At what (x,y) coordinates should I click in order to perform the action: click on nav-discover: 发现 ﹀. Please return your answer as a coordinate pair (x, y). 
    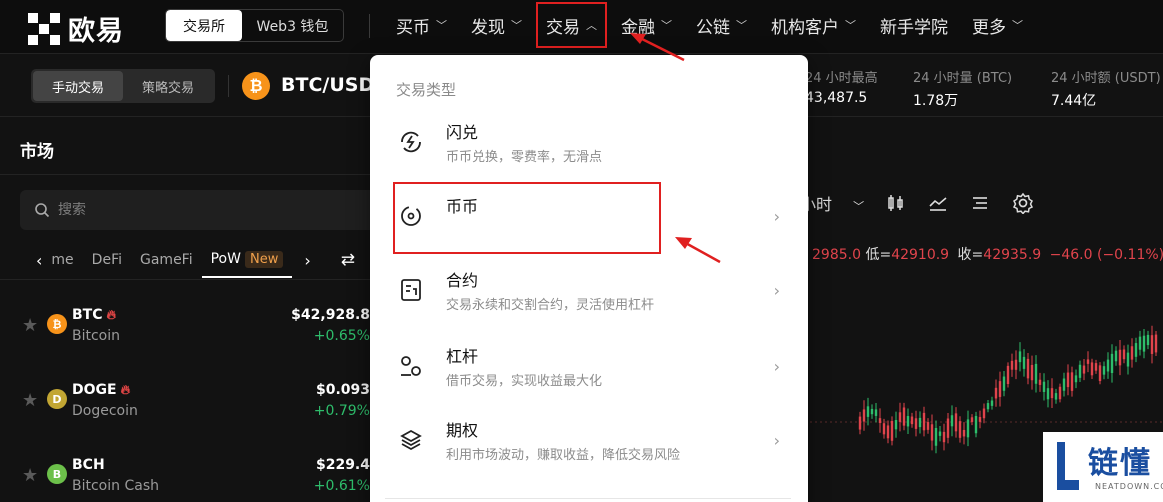
    Looking at the image, I should click on (496, 25).